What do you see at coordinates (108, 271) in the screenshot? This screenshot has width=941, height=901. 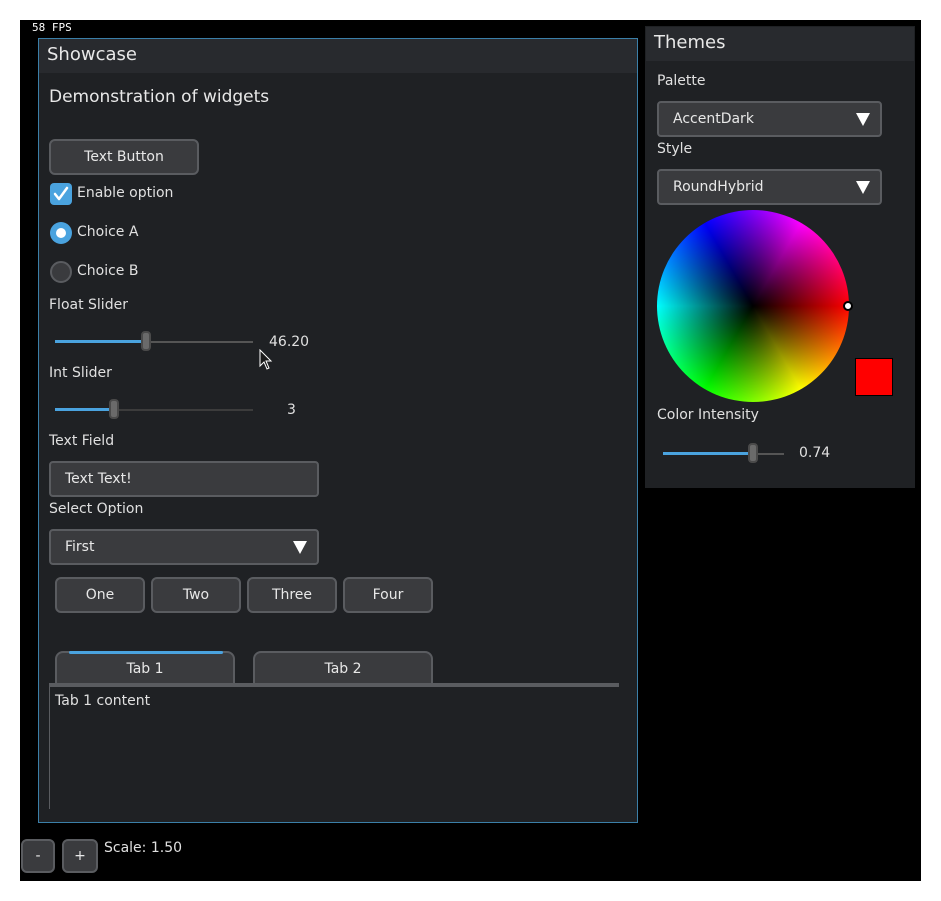 I see `choice-b-label: Choice B` at bounding box center [108, 271].